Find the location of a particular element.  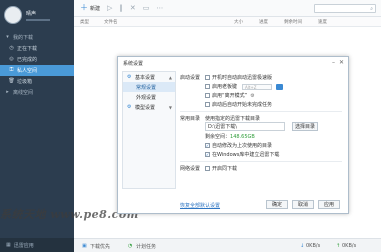

autostart-option: 开机时自动启动迅雷极速版 is located at coordinates (238, 77).